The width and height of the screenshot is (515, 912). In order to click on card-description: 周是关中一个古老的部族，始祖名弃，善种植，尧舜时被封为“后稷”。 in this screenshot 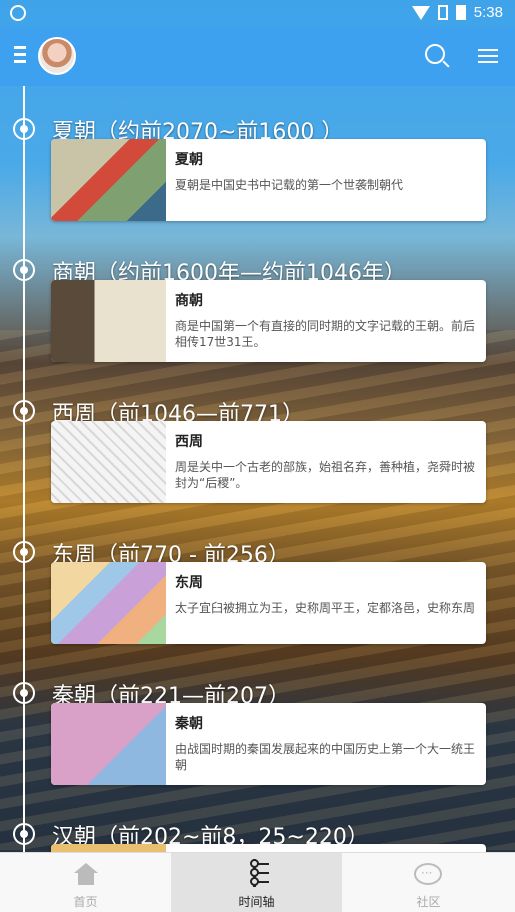, I will do `click(325, 475)`.